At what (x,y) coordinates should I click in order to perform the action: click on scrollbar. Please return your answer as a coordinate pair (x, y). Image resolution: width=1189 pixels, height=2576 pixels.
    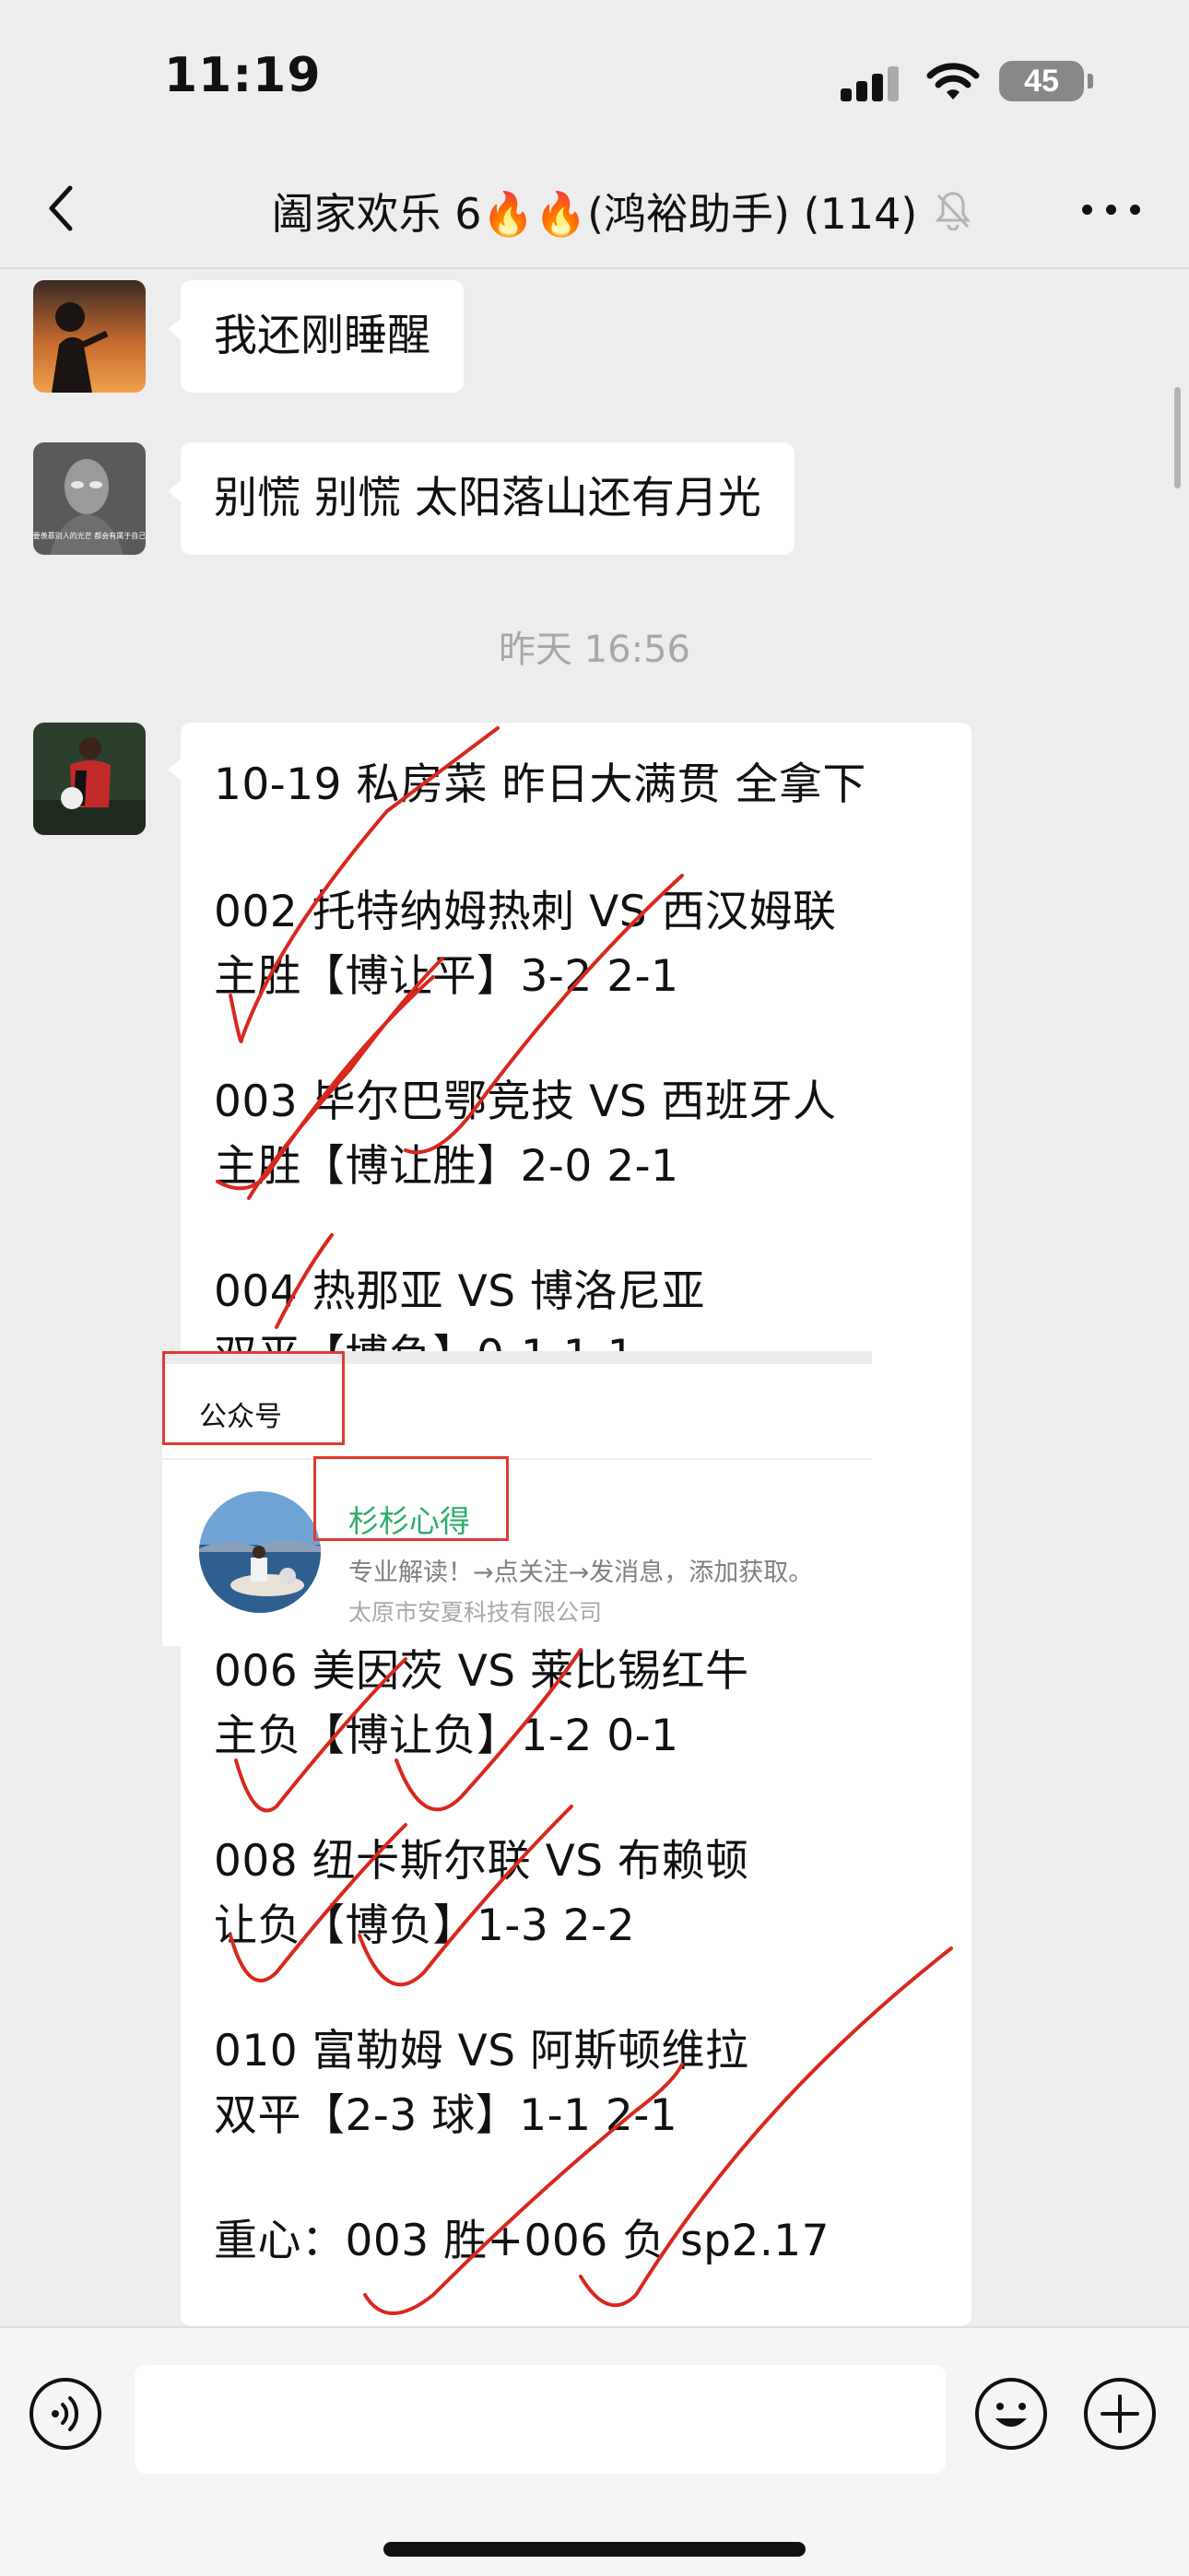
    Looking at the image, I should click on (1177, 438).